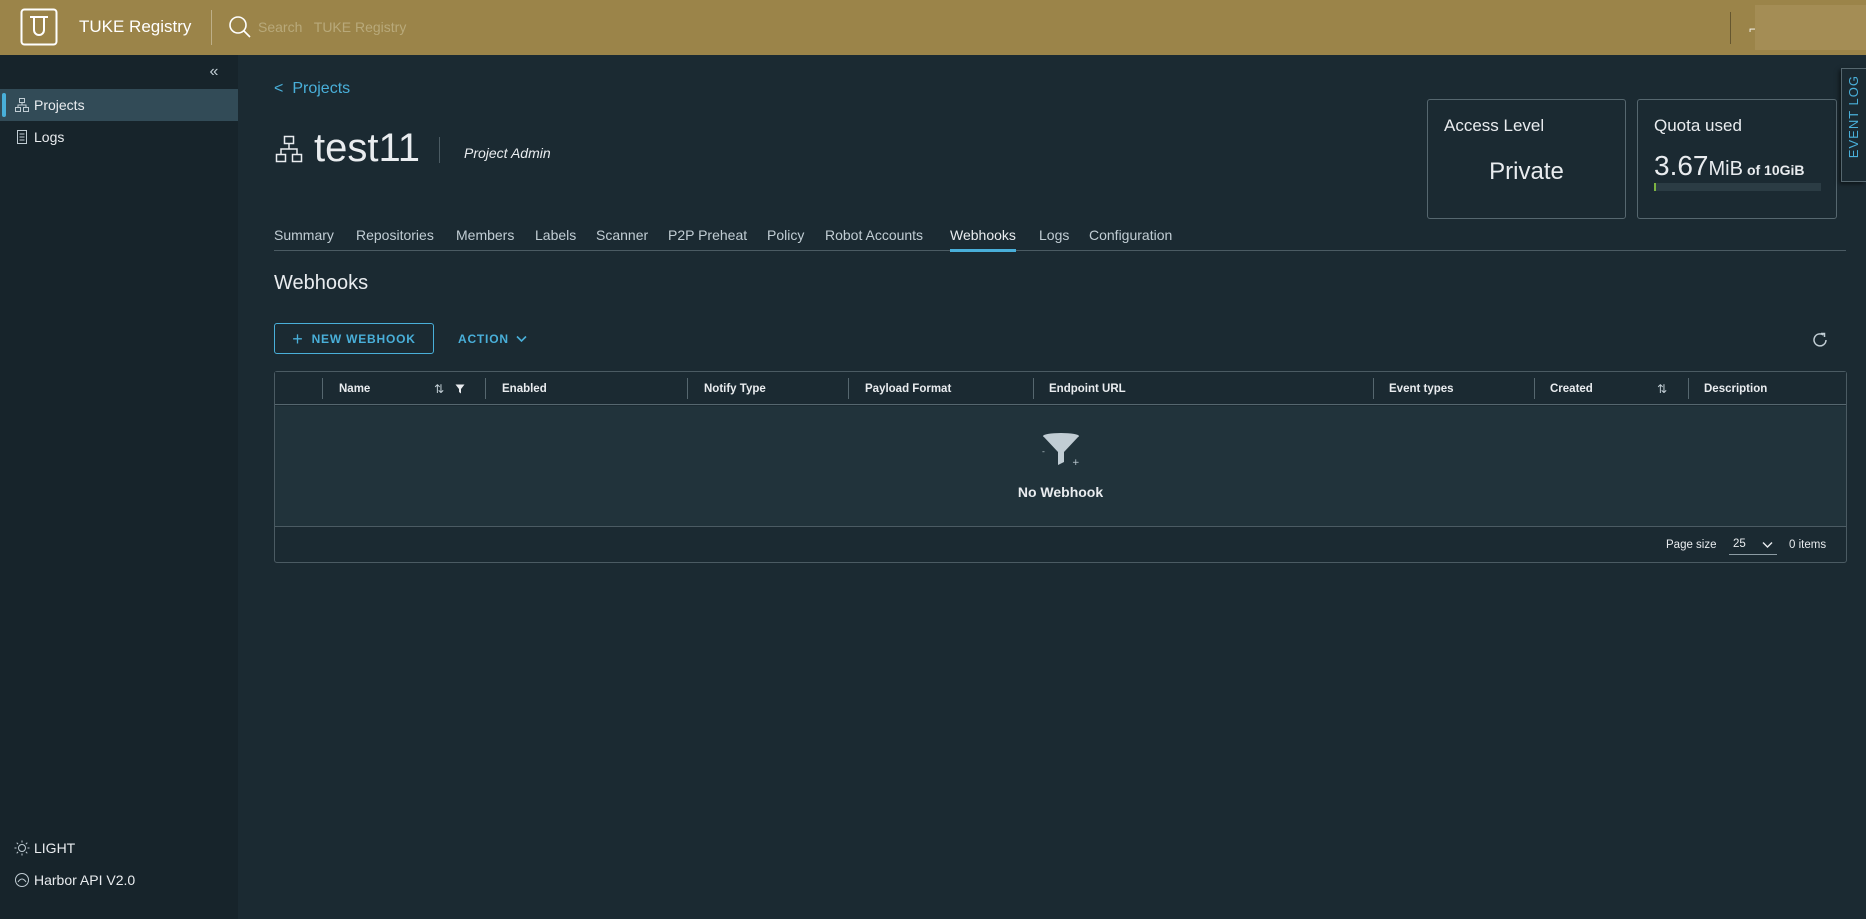 This screenshot has width=1866, height=919. I want to click on sidebar-item-projects: Projects, so click(119, 105).